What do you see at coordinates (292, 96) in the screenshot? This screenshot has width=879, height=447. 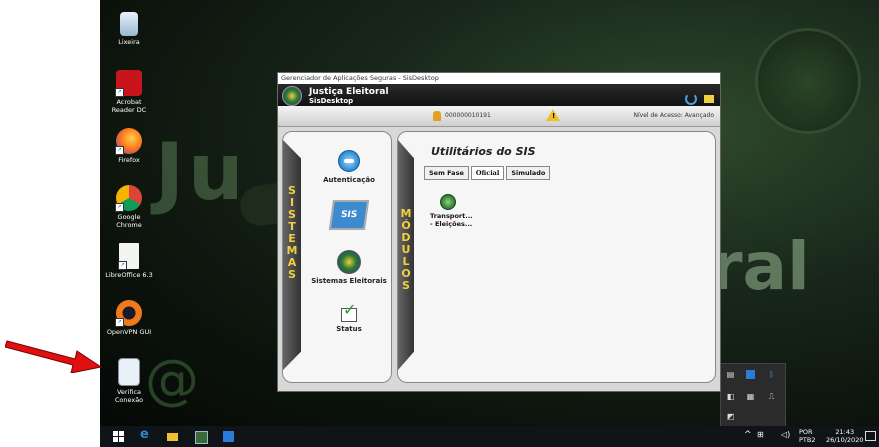 I see `justica-eleitoral-logo` at bounding box center [292, 96].